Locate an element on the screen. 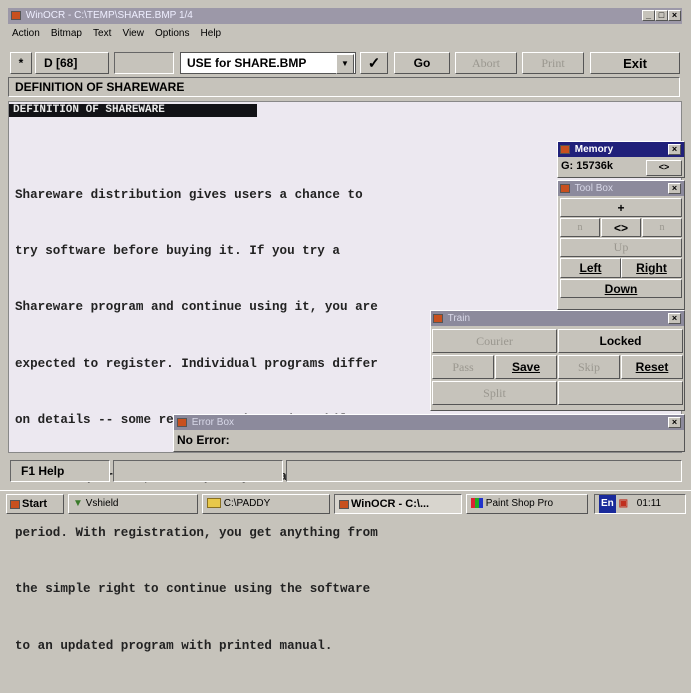 The height and width of the screenshot is (693, 691). menu-options: Options is located at coordinates (172, 33).